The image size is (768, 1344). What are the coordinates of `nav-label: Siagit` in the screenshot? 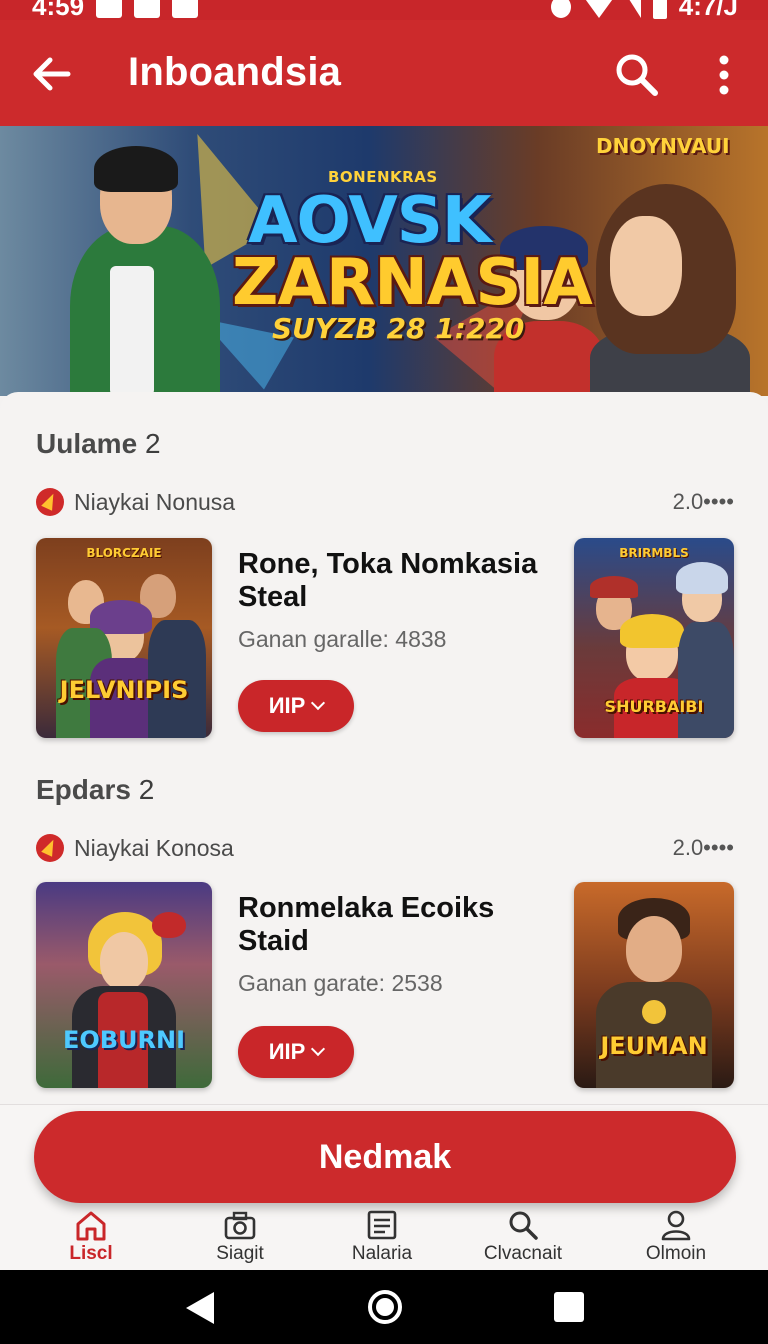 It's located at (240, 1253).